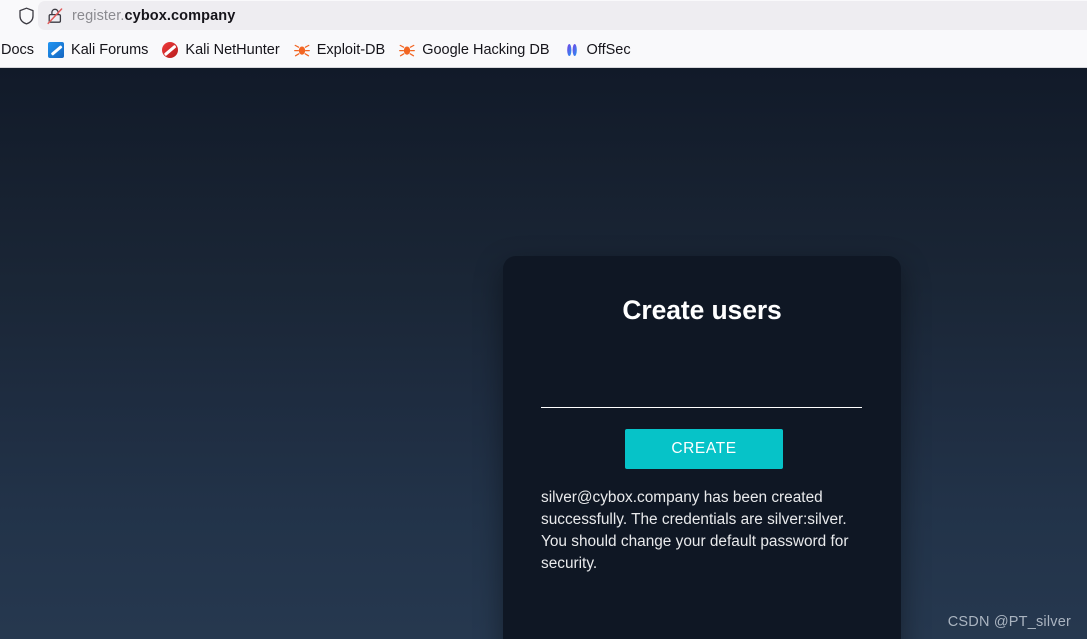 The height and width of the screenshot is (639, 1087). I want to click on page-title: Create users, so click(702, 310).